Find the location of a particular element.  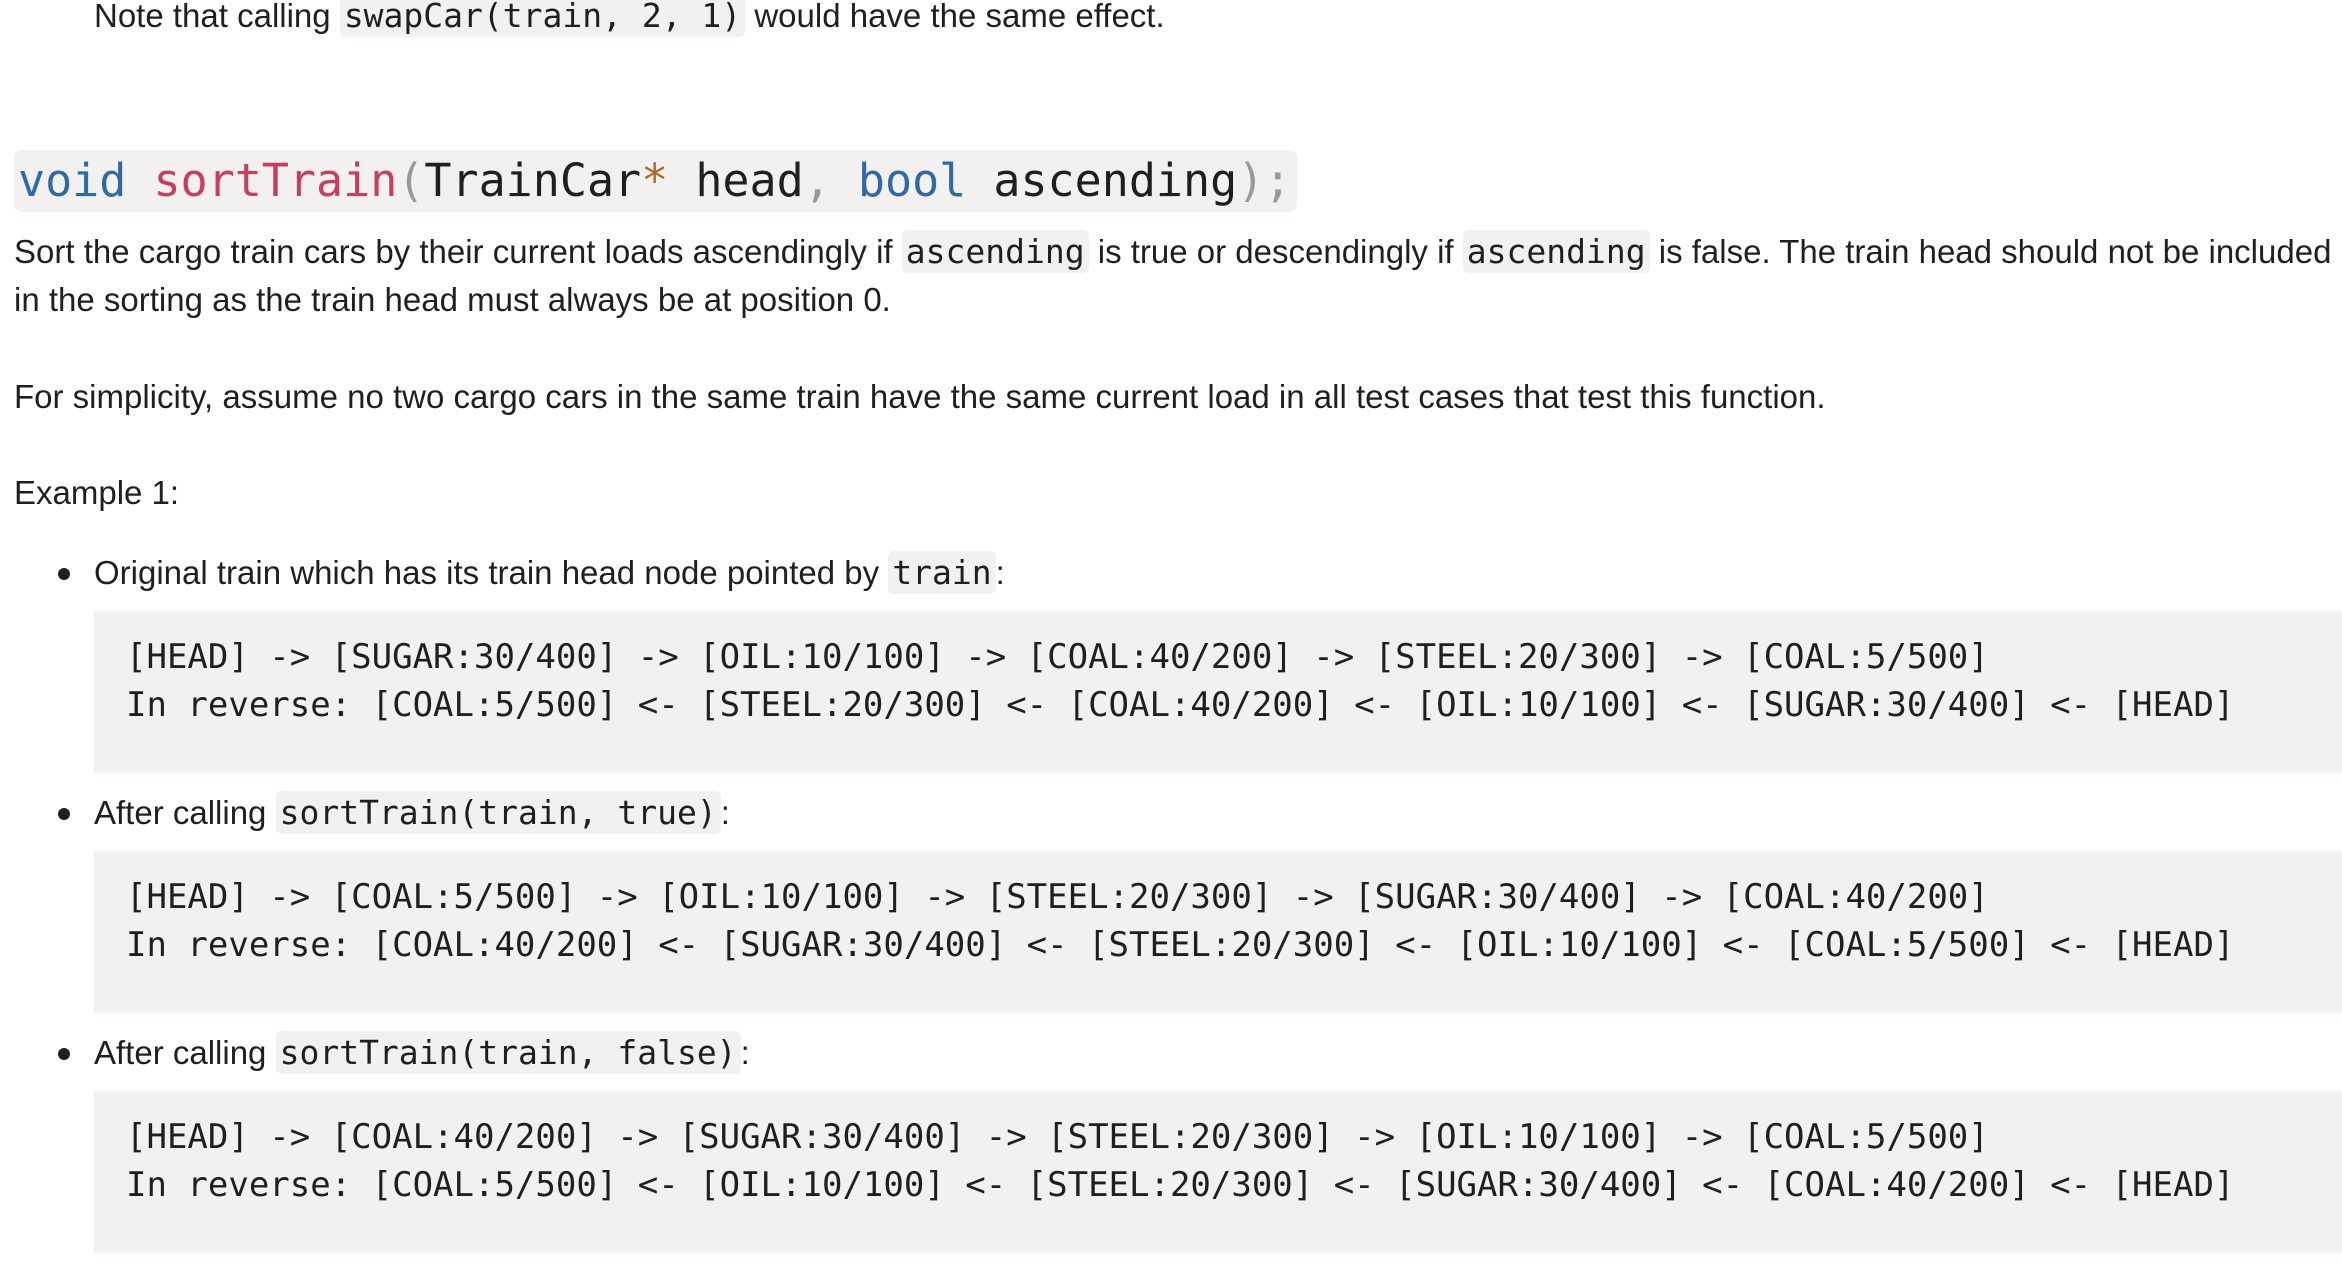

example-bullet-descending: After calling sortTrain(train, false): is located at coordinates (422, 1053).